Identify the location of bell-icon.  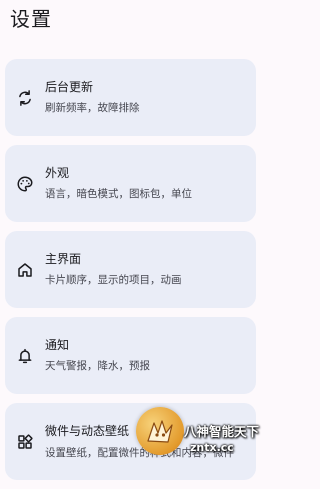
(25, 356).